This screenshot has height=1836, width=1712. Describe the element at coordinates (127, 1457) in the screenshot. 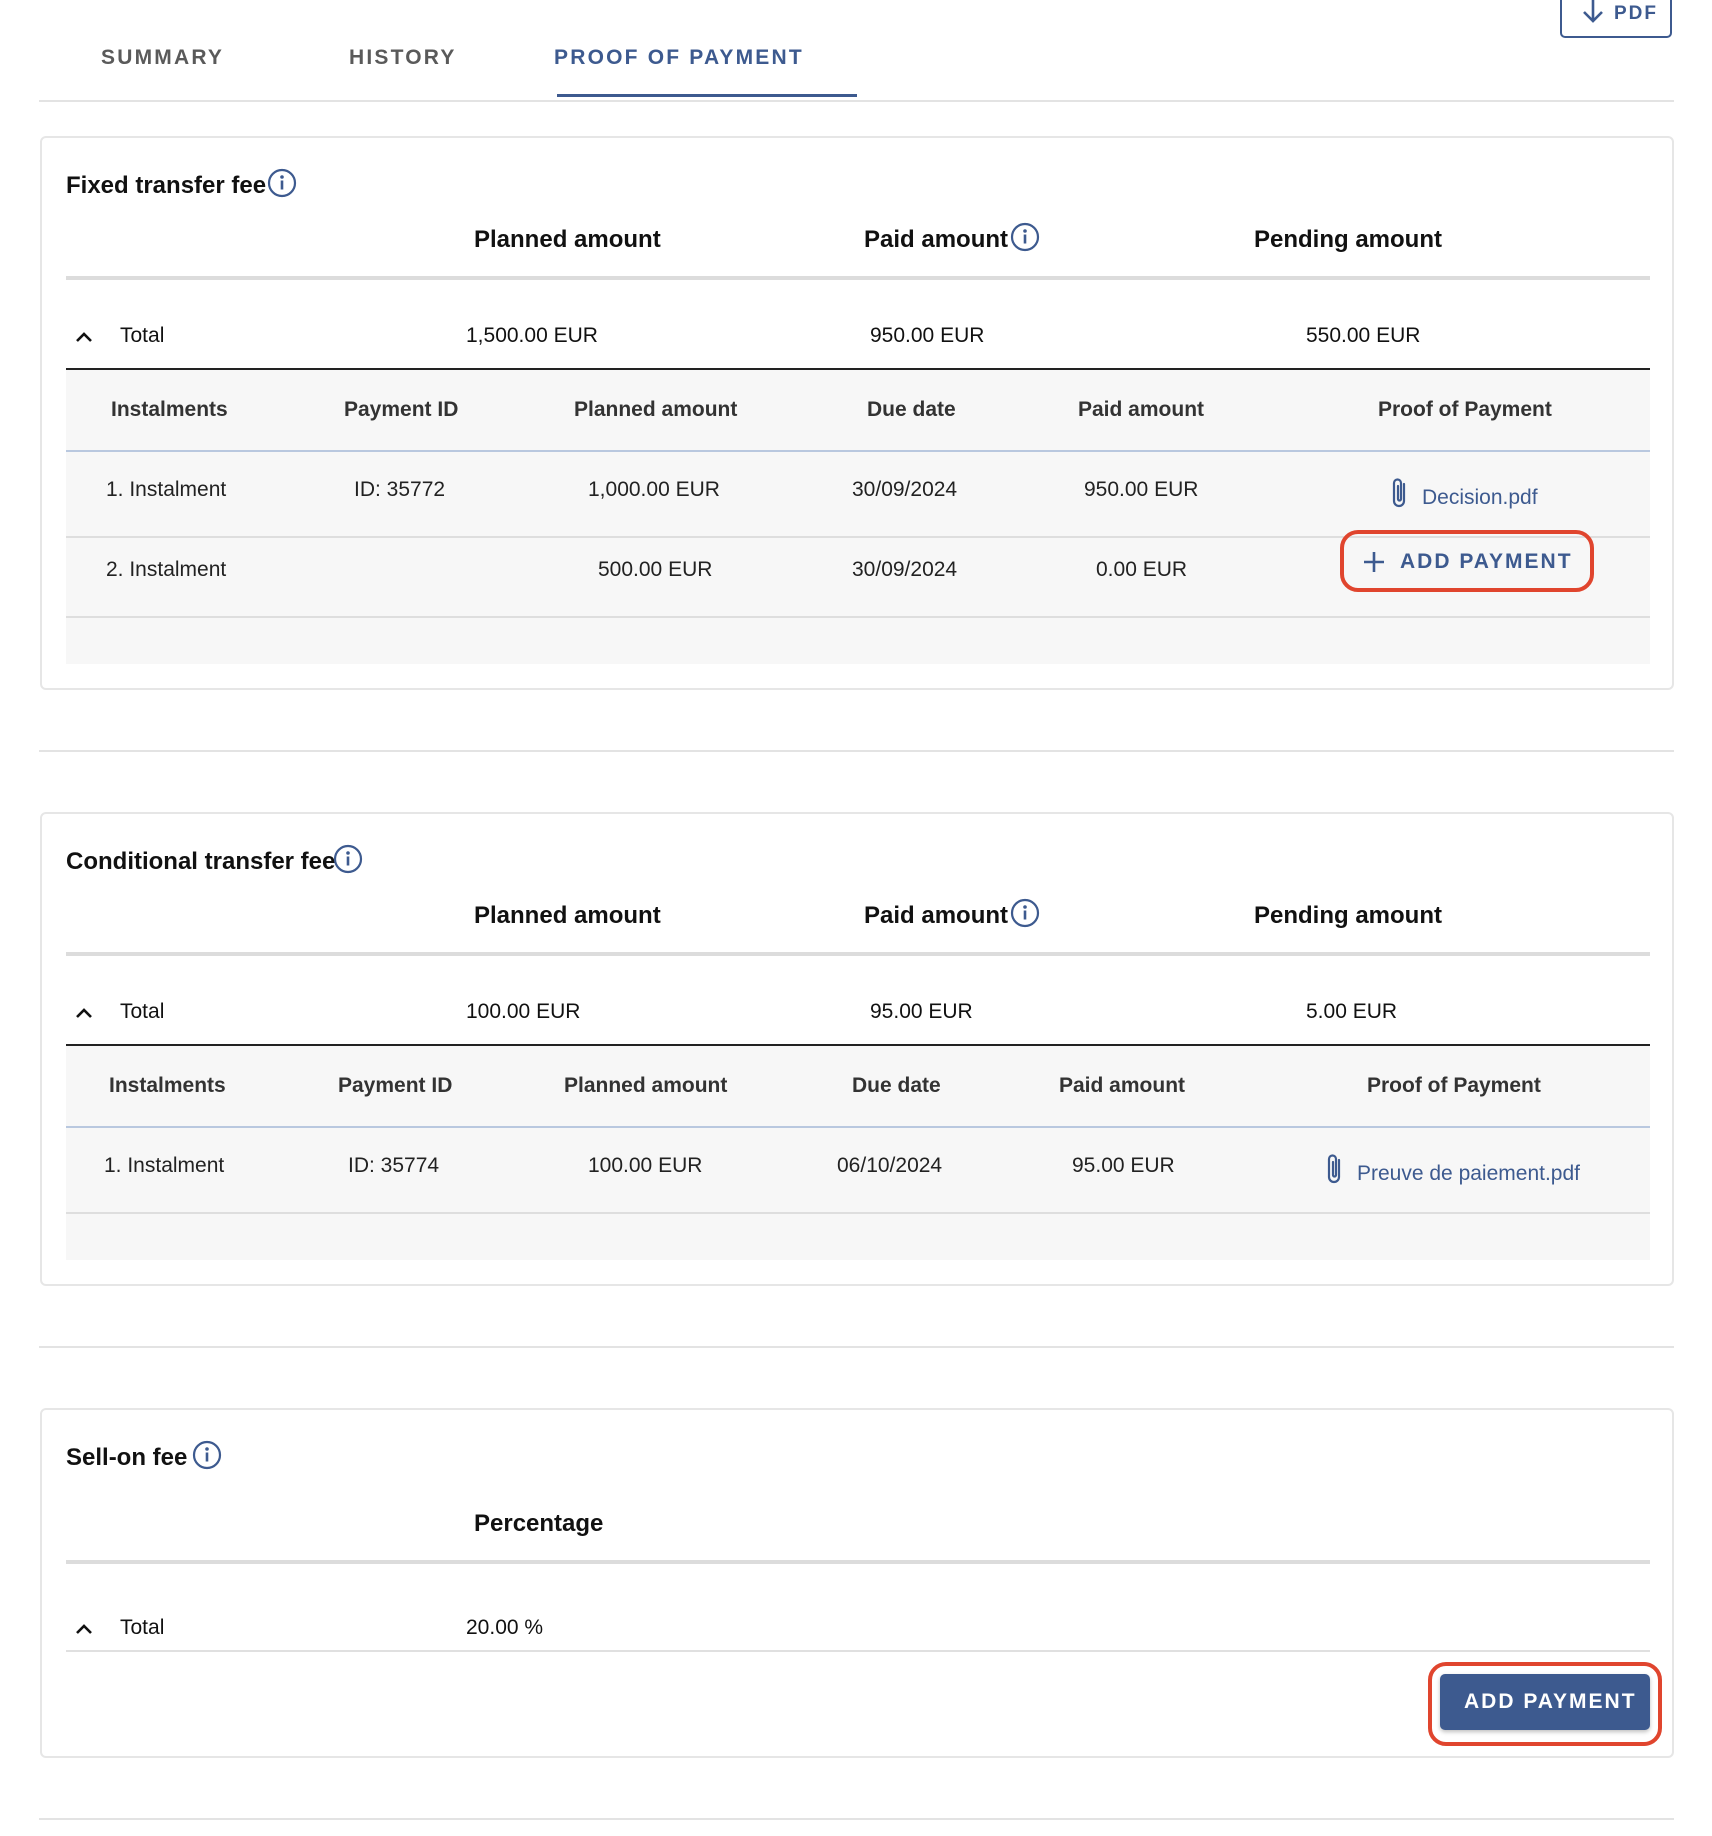

I see `section-title-sellon: Sell-on fee` at that location.